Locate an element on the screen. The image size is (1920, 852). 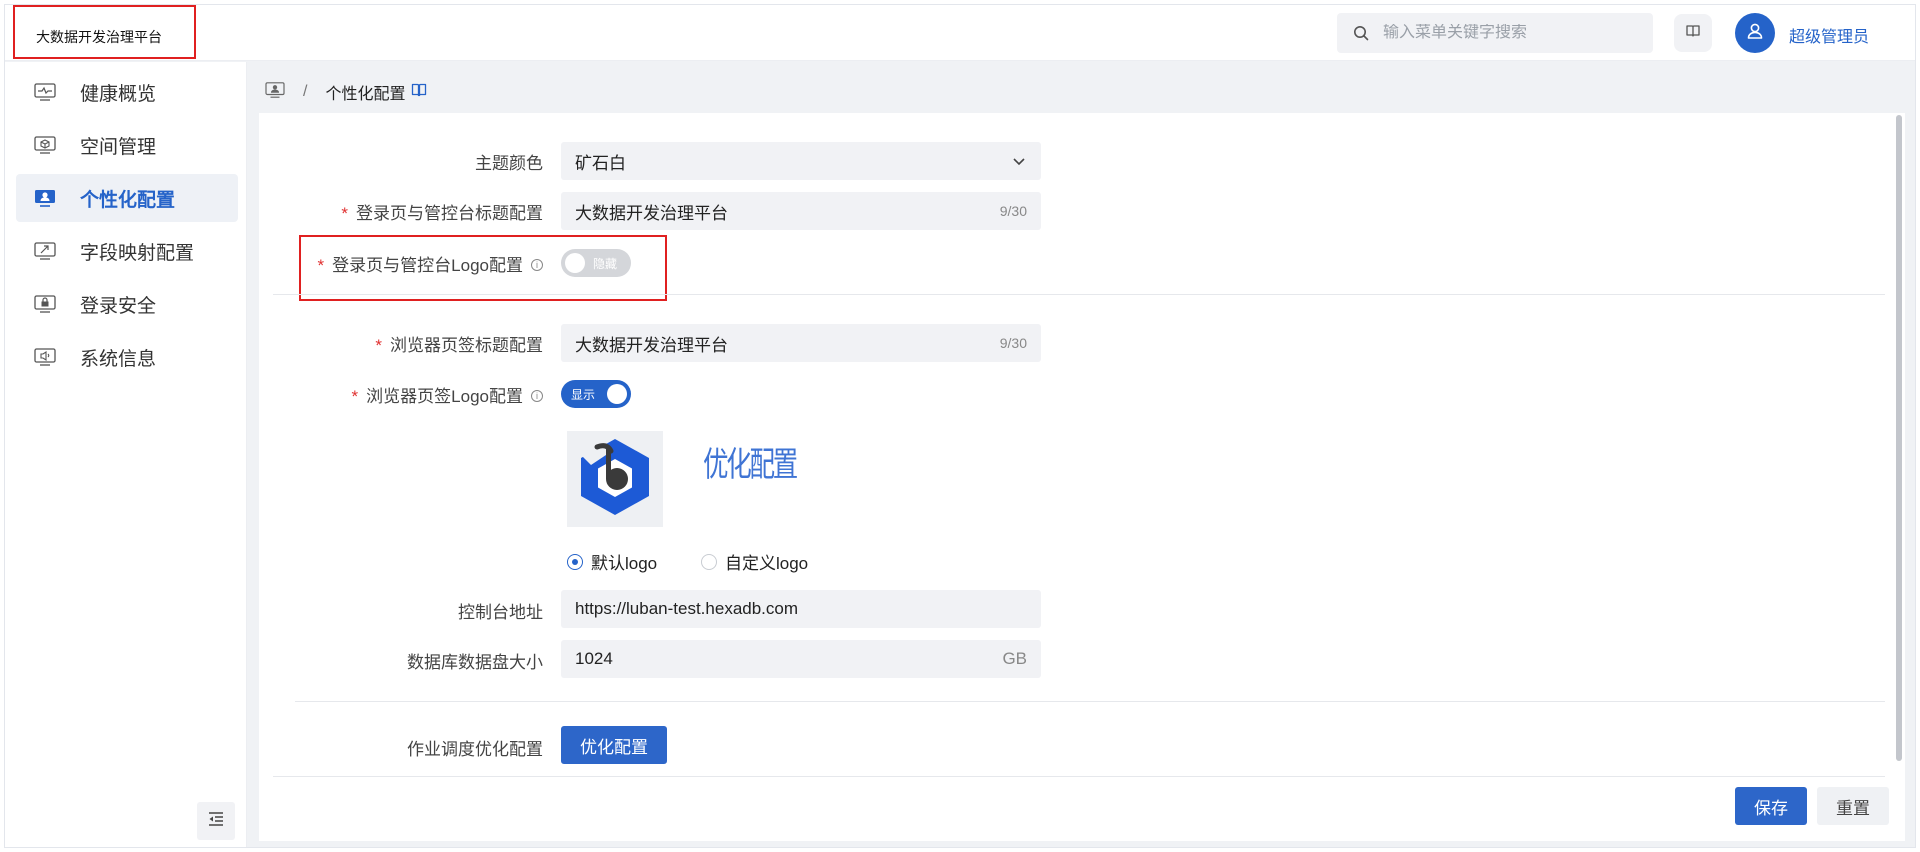
sidebar-item-space: 空间管理 is located at coordinates (127, 145).